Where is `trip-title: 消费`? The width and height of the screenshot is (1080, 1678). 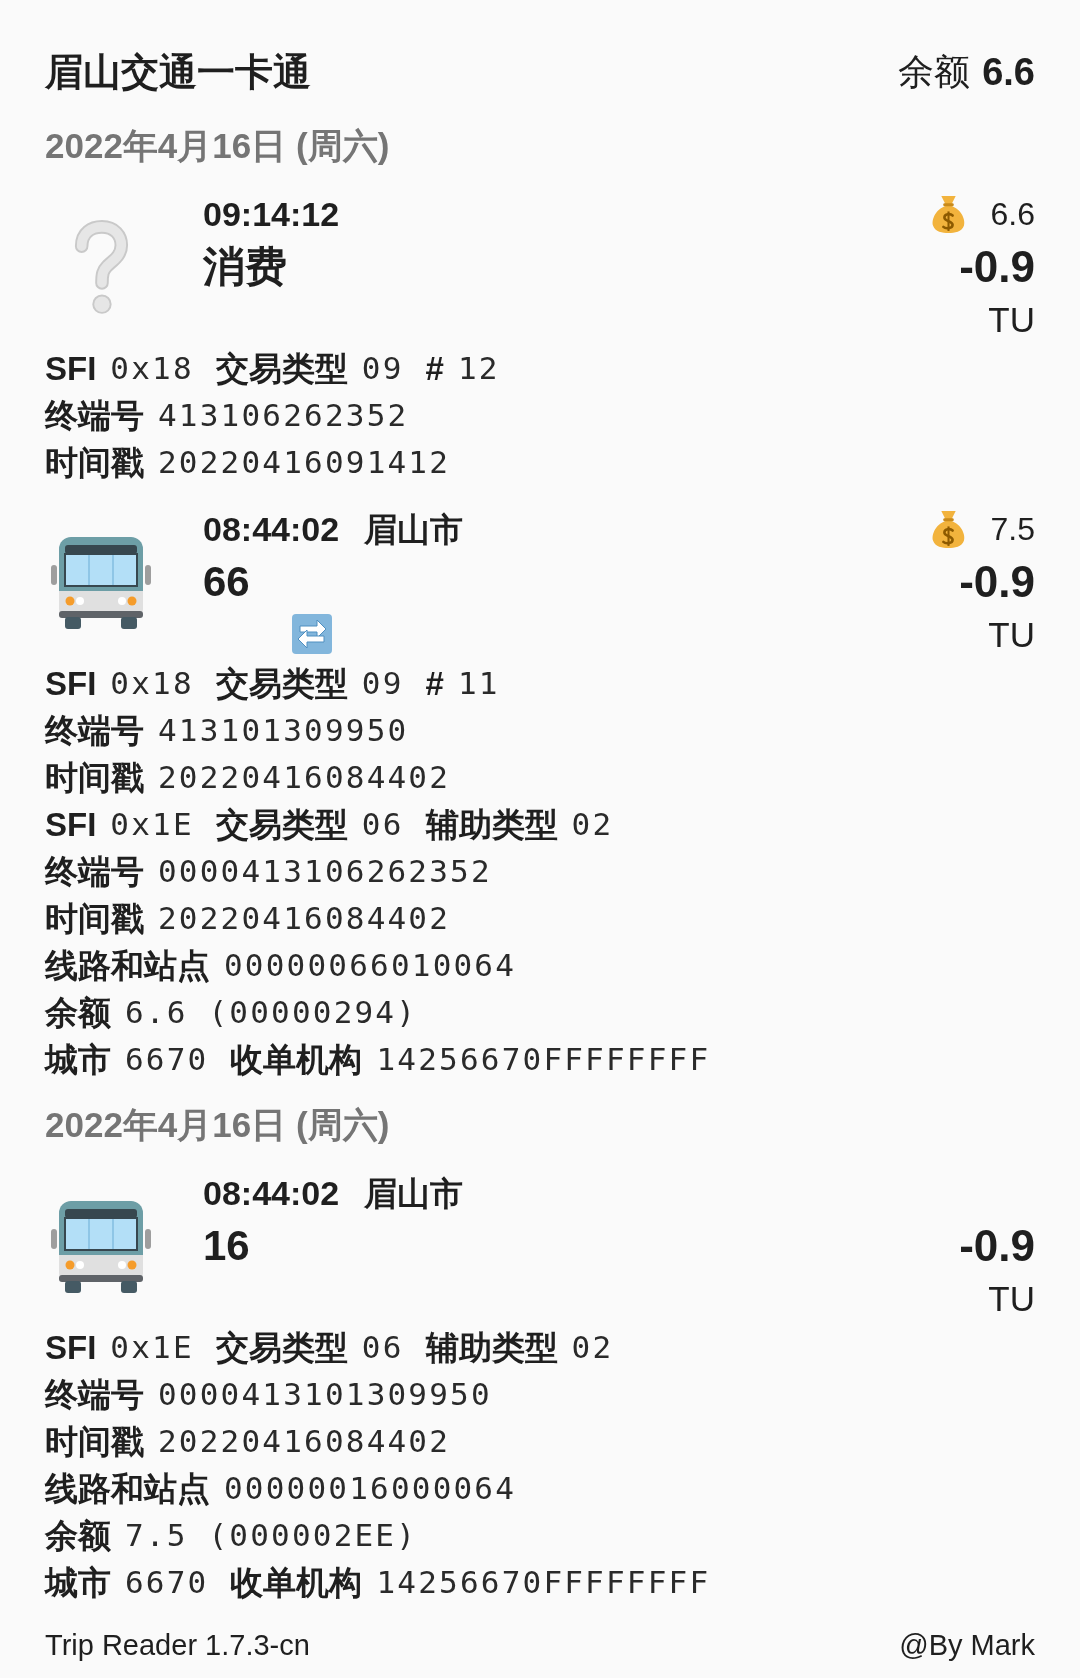
trip-title: 消费 is located at coordinates (245, 266).